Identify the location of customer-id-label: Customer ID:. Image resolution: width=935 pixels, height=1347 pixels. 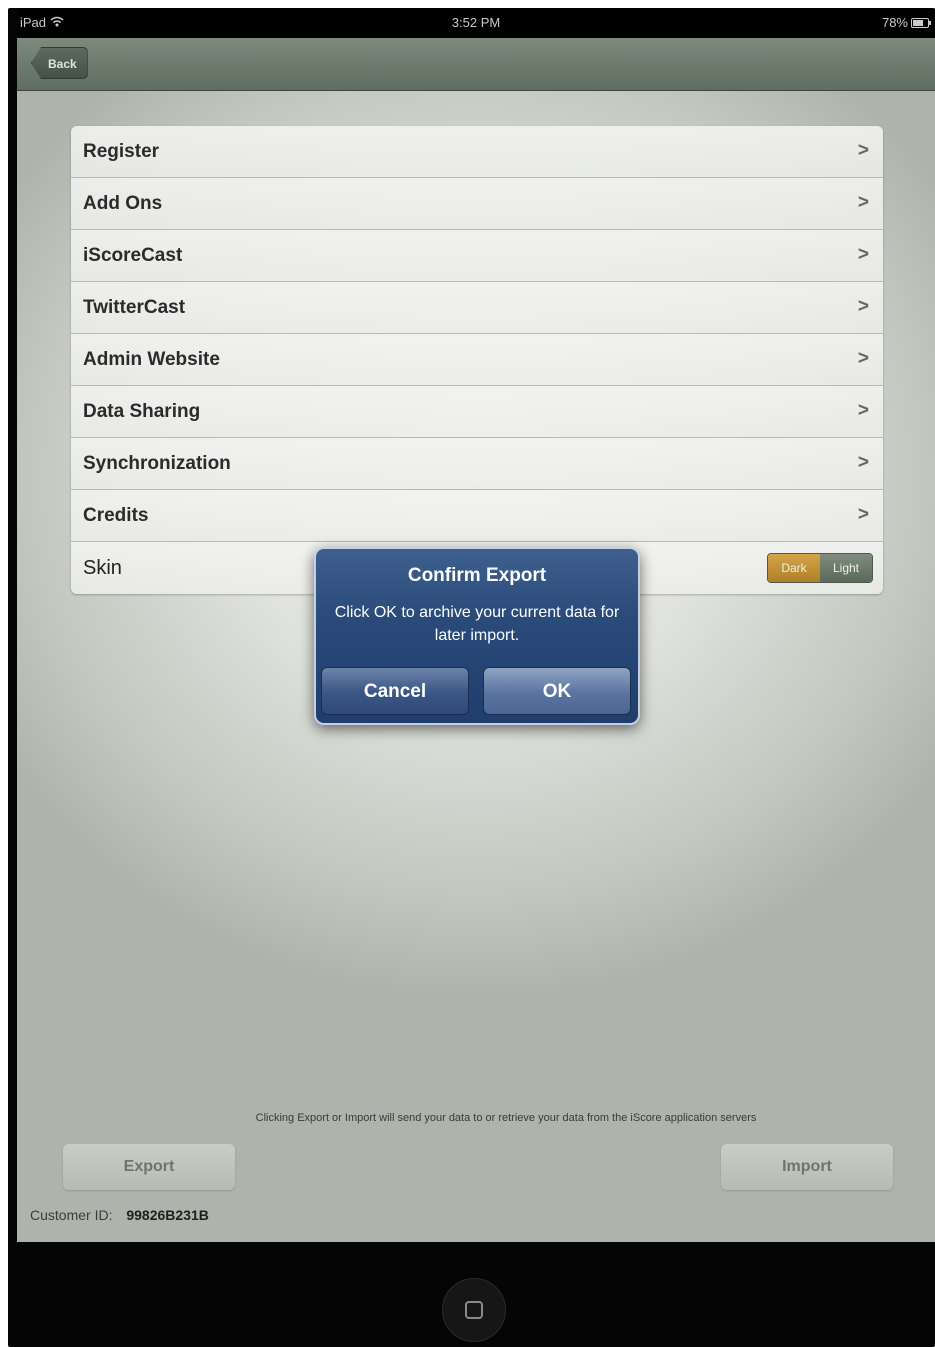
(71, 1215).